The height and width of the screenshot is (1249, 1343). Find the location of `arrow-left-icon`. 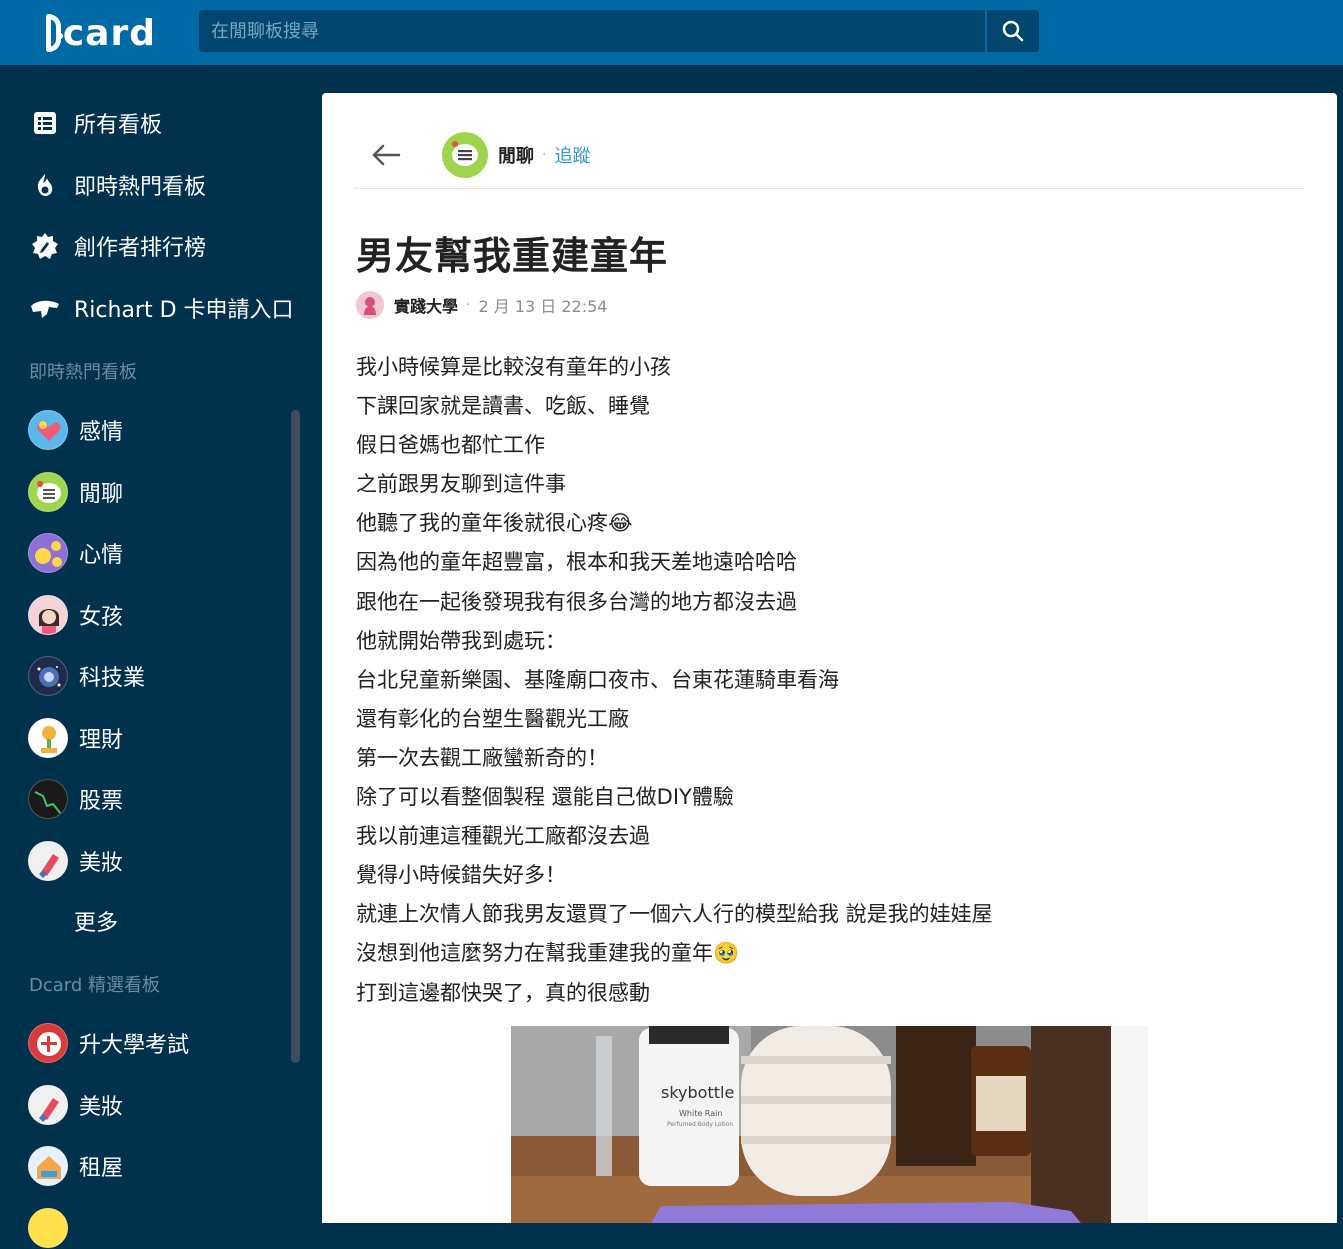

arrow-left-icon is located at coordinates (386, 154).